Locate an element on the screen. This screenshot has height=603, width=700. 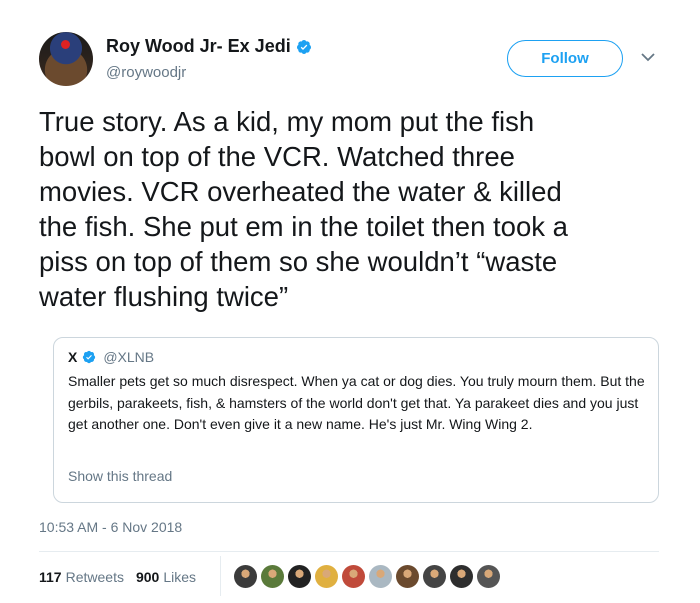
retweets-label: Retweets is located at coordinates (94, 577).